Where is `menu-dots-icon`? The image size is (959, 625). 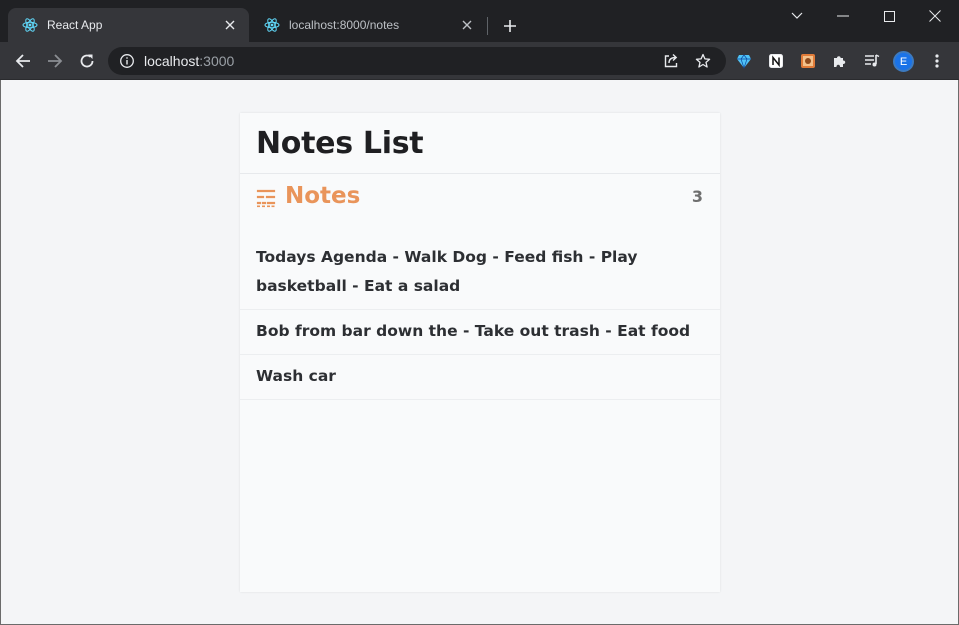
menu-dots-icon is located at coordinates (937, 61).